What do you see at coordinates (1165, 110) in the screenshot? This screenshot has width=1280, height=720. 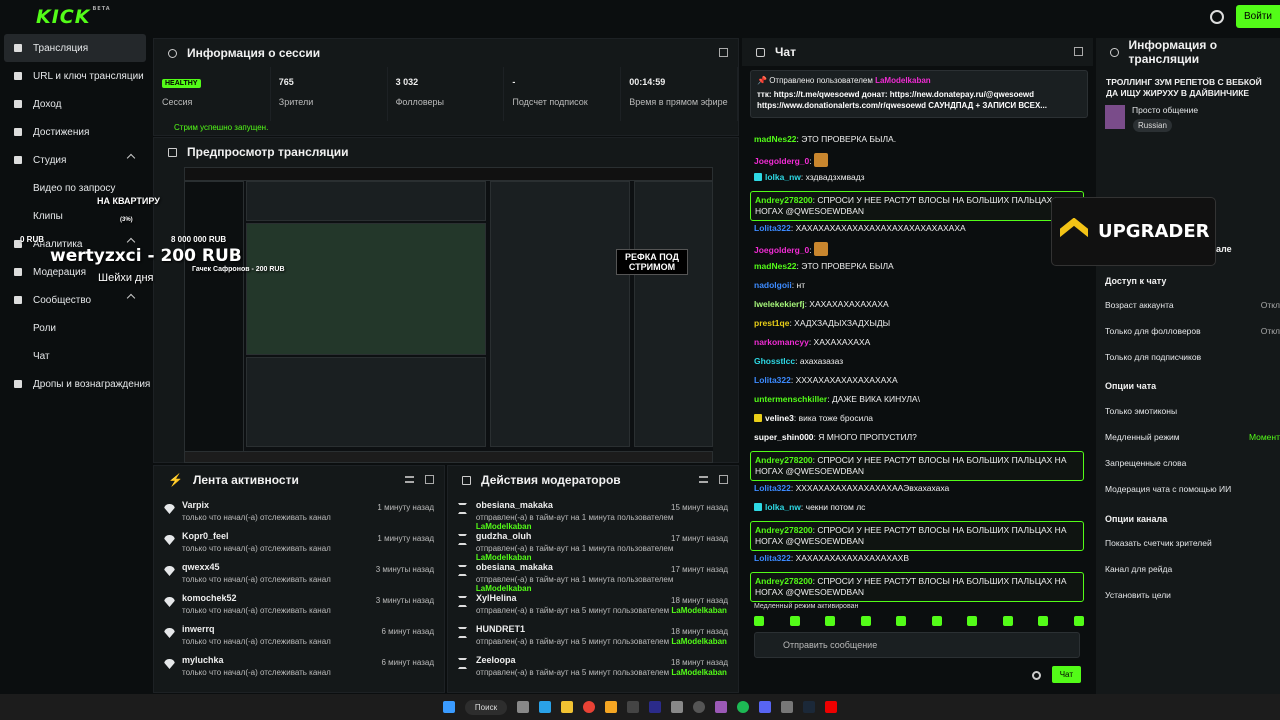 I see `category-name: Просто общение` at bounding box center [1165, 110].